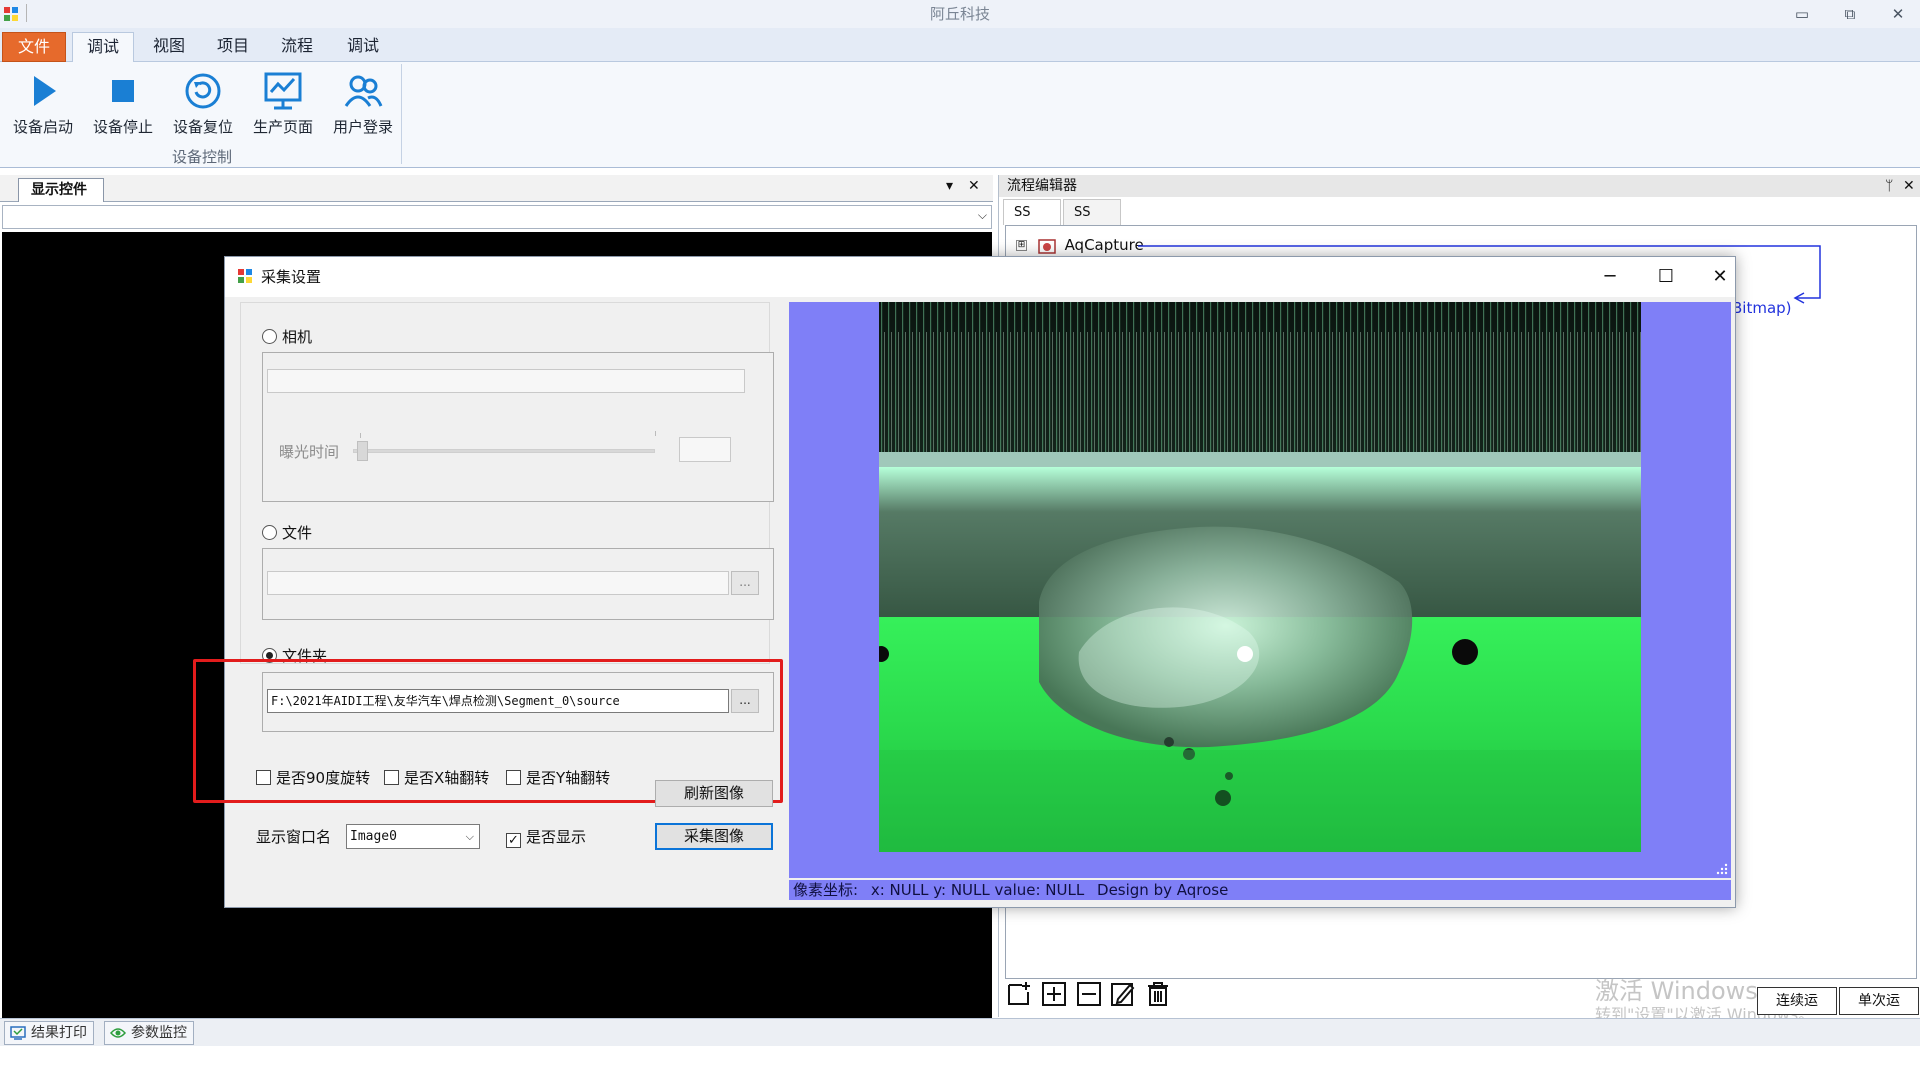  Describe the element at coordinates (363, 47) in the screenshot. I see `menu-tab-debug-2: 调试` at that location.